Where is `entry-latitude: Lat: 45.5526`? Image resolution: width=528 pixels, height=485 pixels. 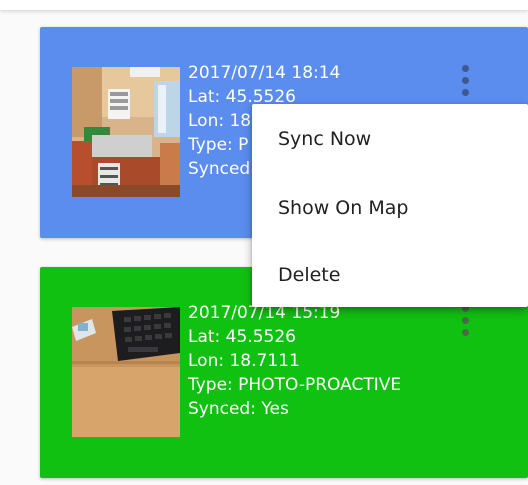 entry-latitude: Lat: 45.5526 is located at coordinates (242, 337).